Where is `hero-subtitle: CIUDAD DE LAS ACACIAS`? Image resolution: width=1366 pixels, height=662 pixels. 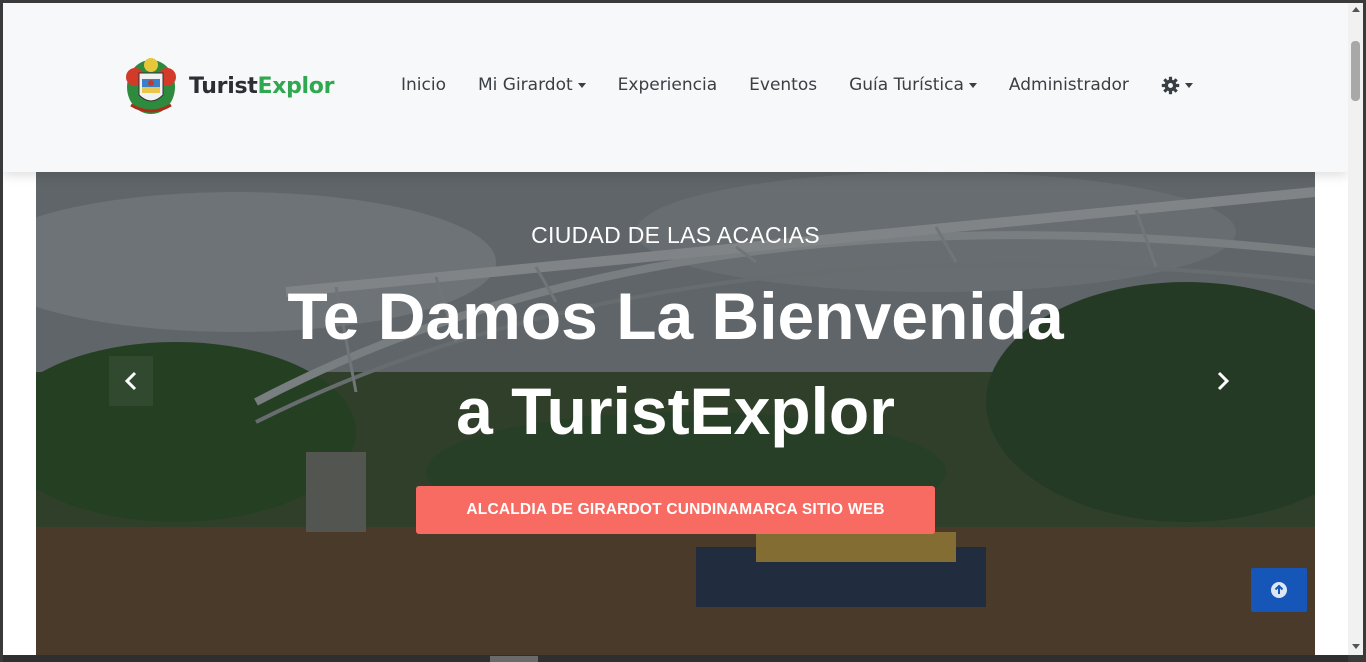
hero-subtitle: CIUDAD DE LAS ACACIAS is located at coordinates (675, 235).